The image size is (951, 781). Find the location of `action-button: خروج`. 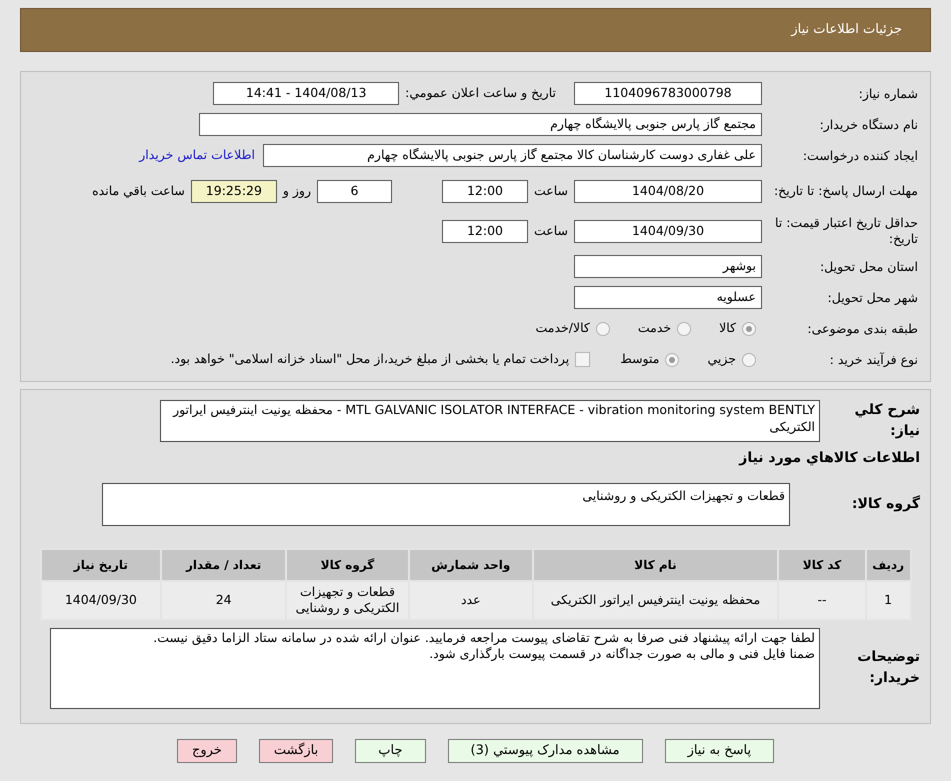

action-button: خروج is located at coordinates (206, 750).